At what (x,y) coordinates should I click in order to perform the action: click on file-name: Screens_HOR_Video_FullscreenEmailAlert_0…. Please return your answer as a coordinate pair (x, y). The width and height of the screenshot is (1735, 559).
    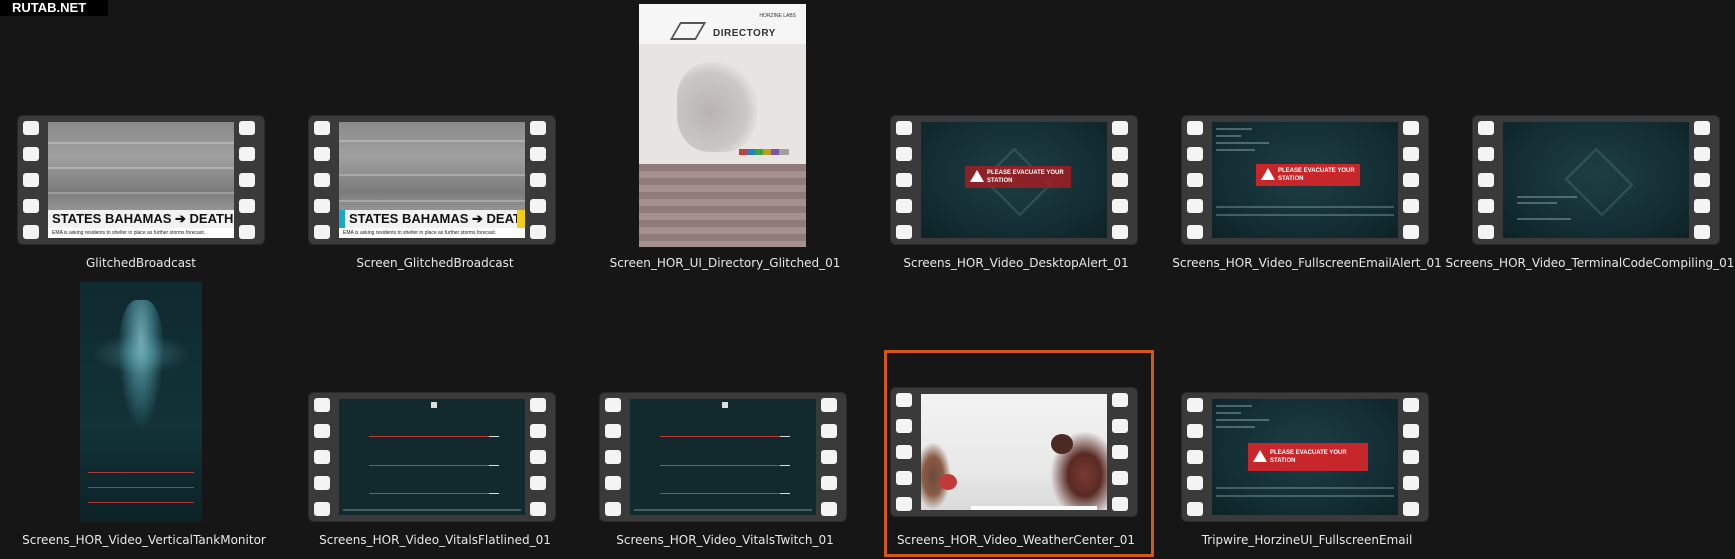
    Looking at the image, I should click on (1307, 263).